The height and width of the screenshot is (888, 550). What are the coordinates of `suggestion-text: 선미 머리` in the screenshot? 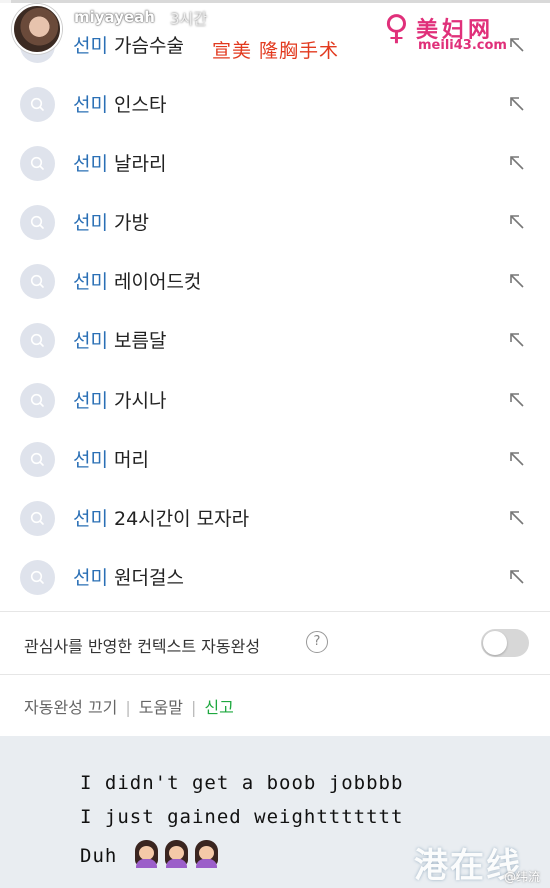 It's located at (111, 458).